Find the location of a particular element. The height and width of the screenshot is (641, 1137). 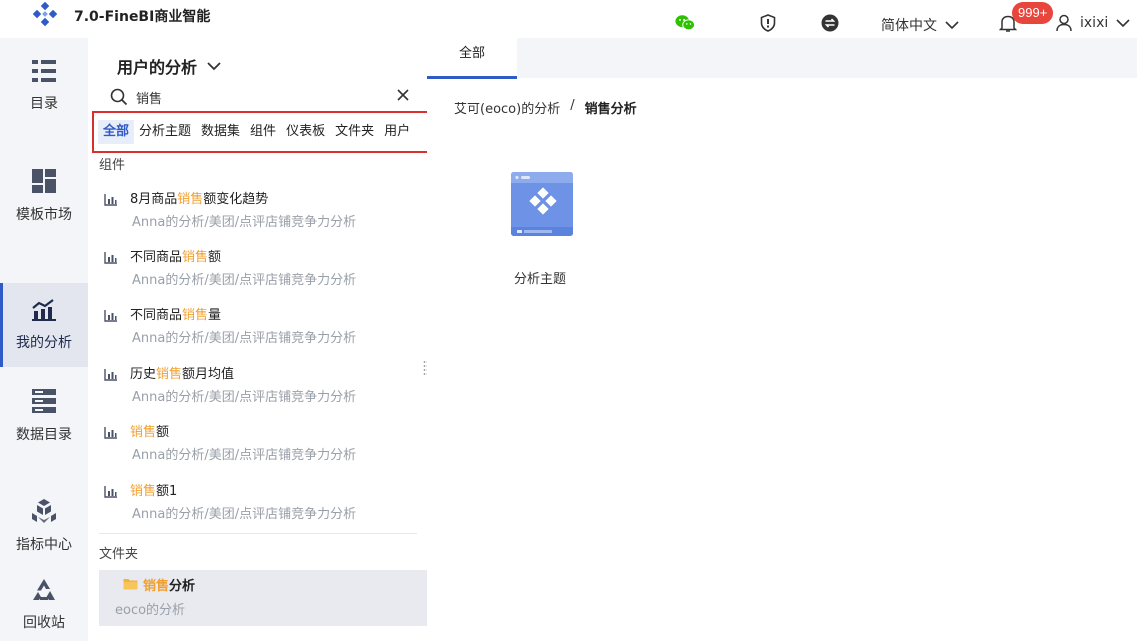

result-item: 历史销售额月均值 Anna的分析/美团/点评店铺竞争力分析 is located at coordinates (259, 390).